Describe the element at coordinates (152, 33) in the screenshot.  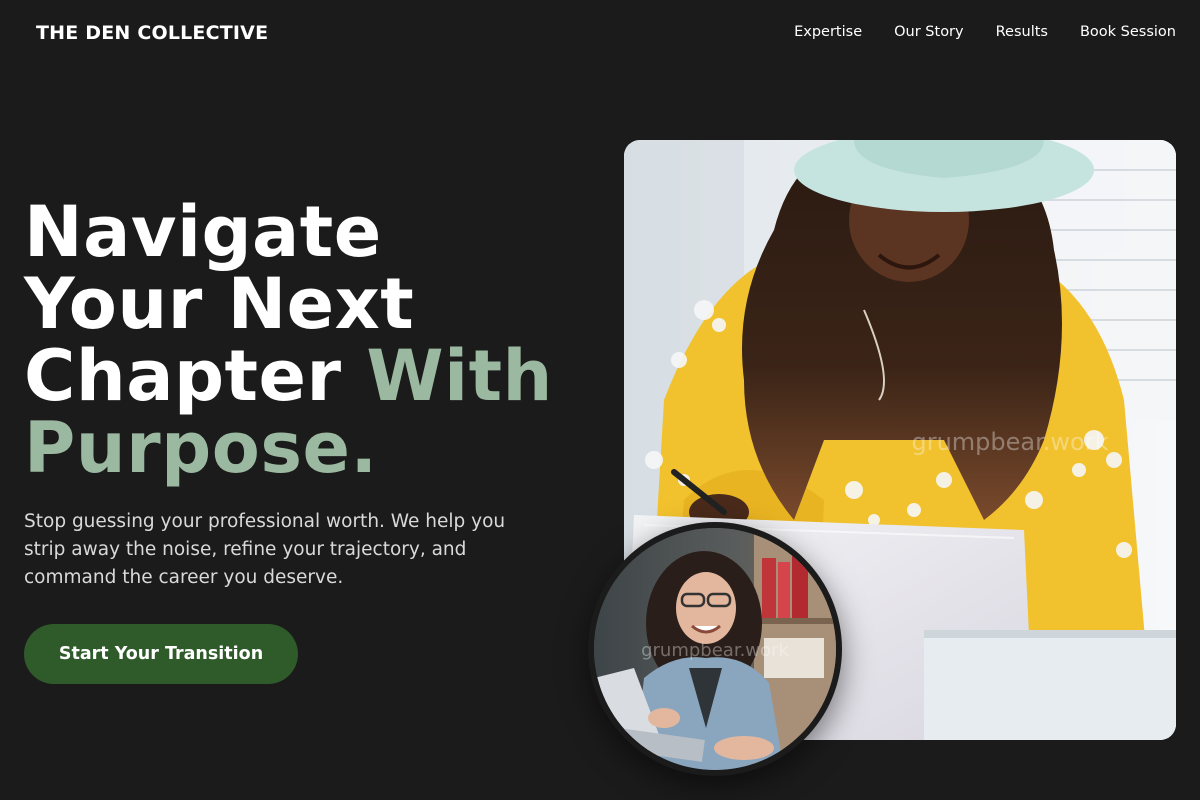
I see `brand-logo: THE DEN COLLECTIVE` at that location.